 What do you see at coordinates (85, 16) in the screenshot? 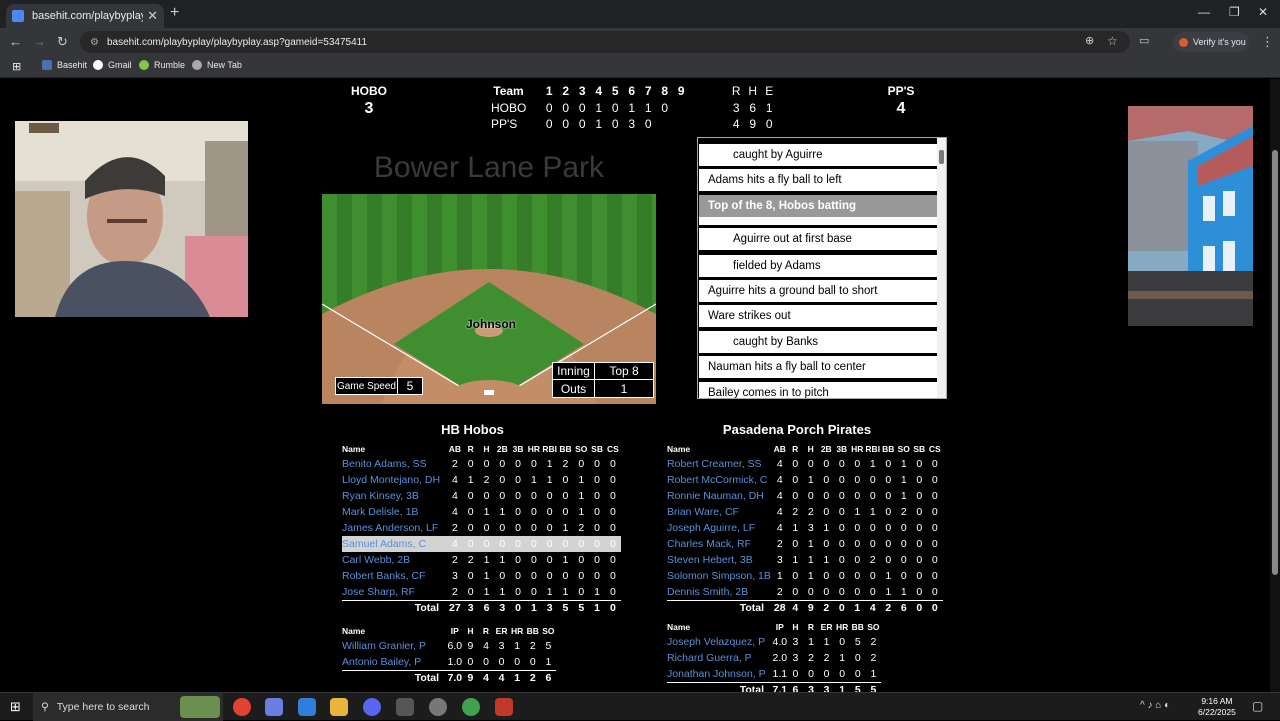
I see `browser-tab: basehit.com/playbyplay/playbyp ✕` at bounding box center [85, 16].